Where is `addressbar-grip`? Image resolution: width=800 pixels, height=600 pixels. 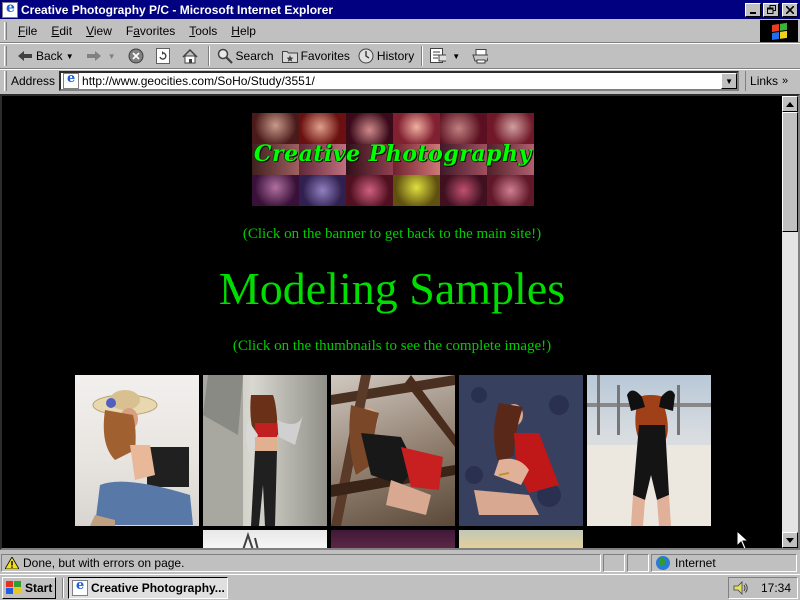
addressbar-grip is located at coordinates (5, 81).